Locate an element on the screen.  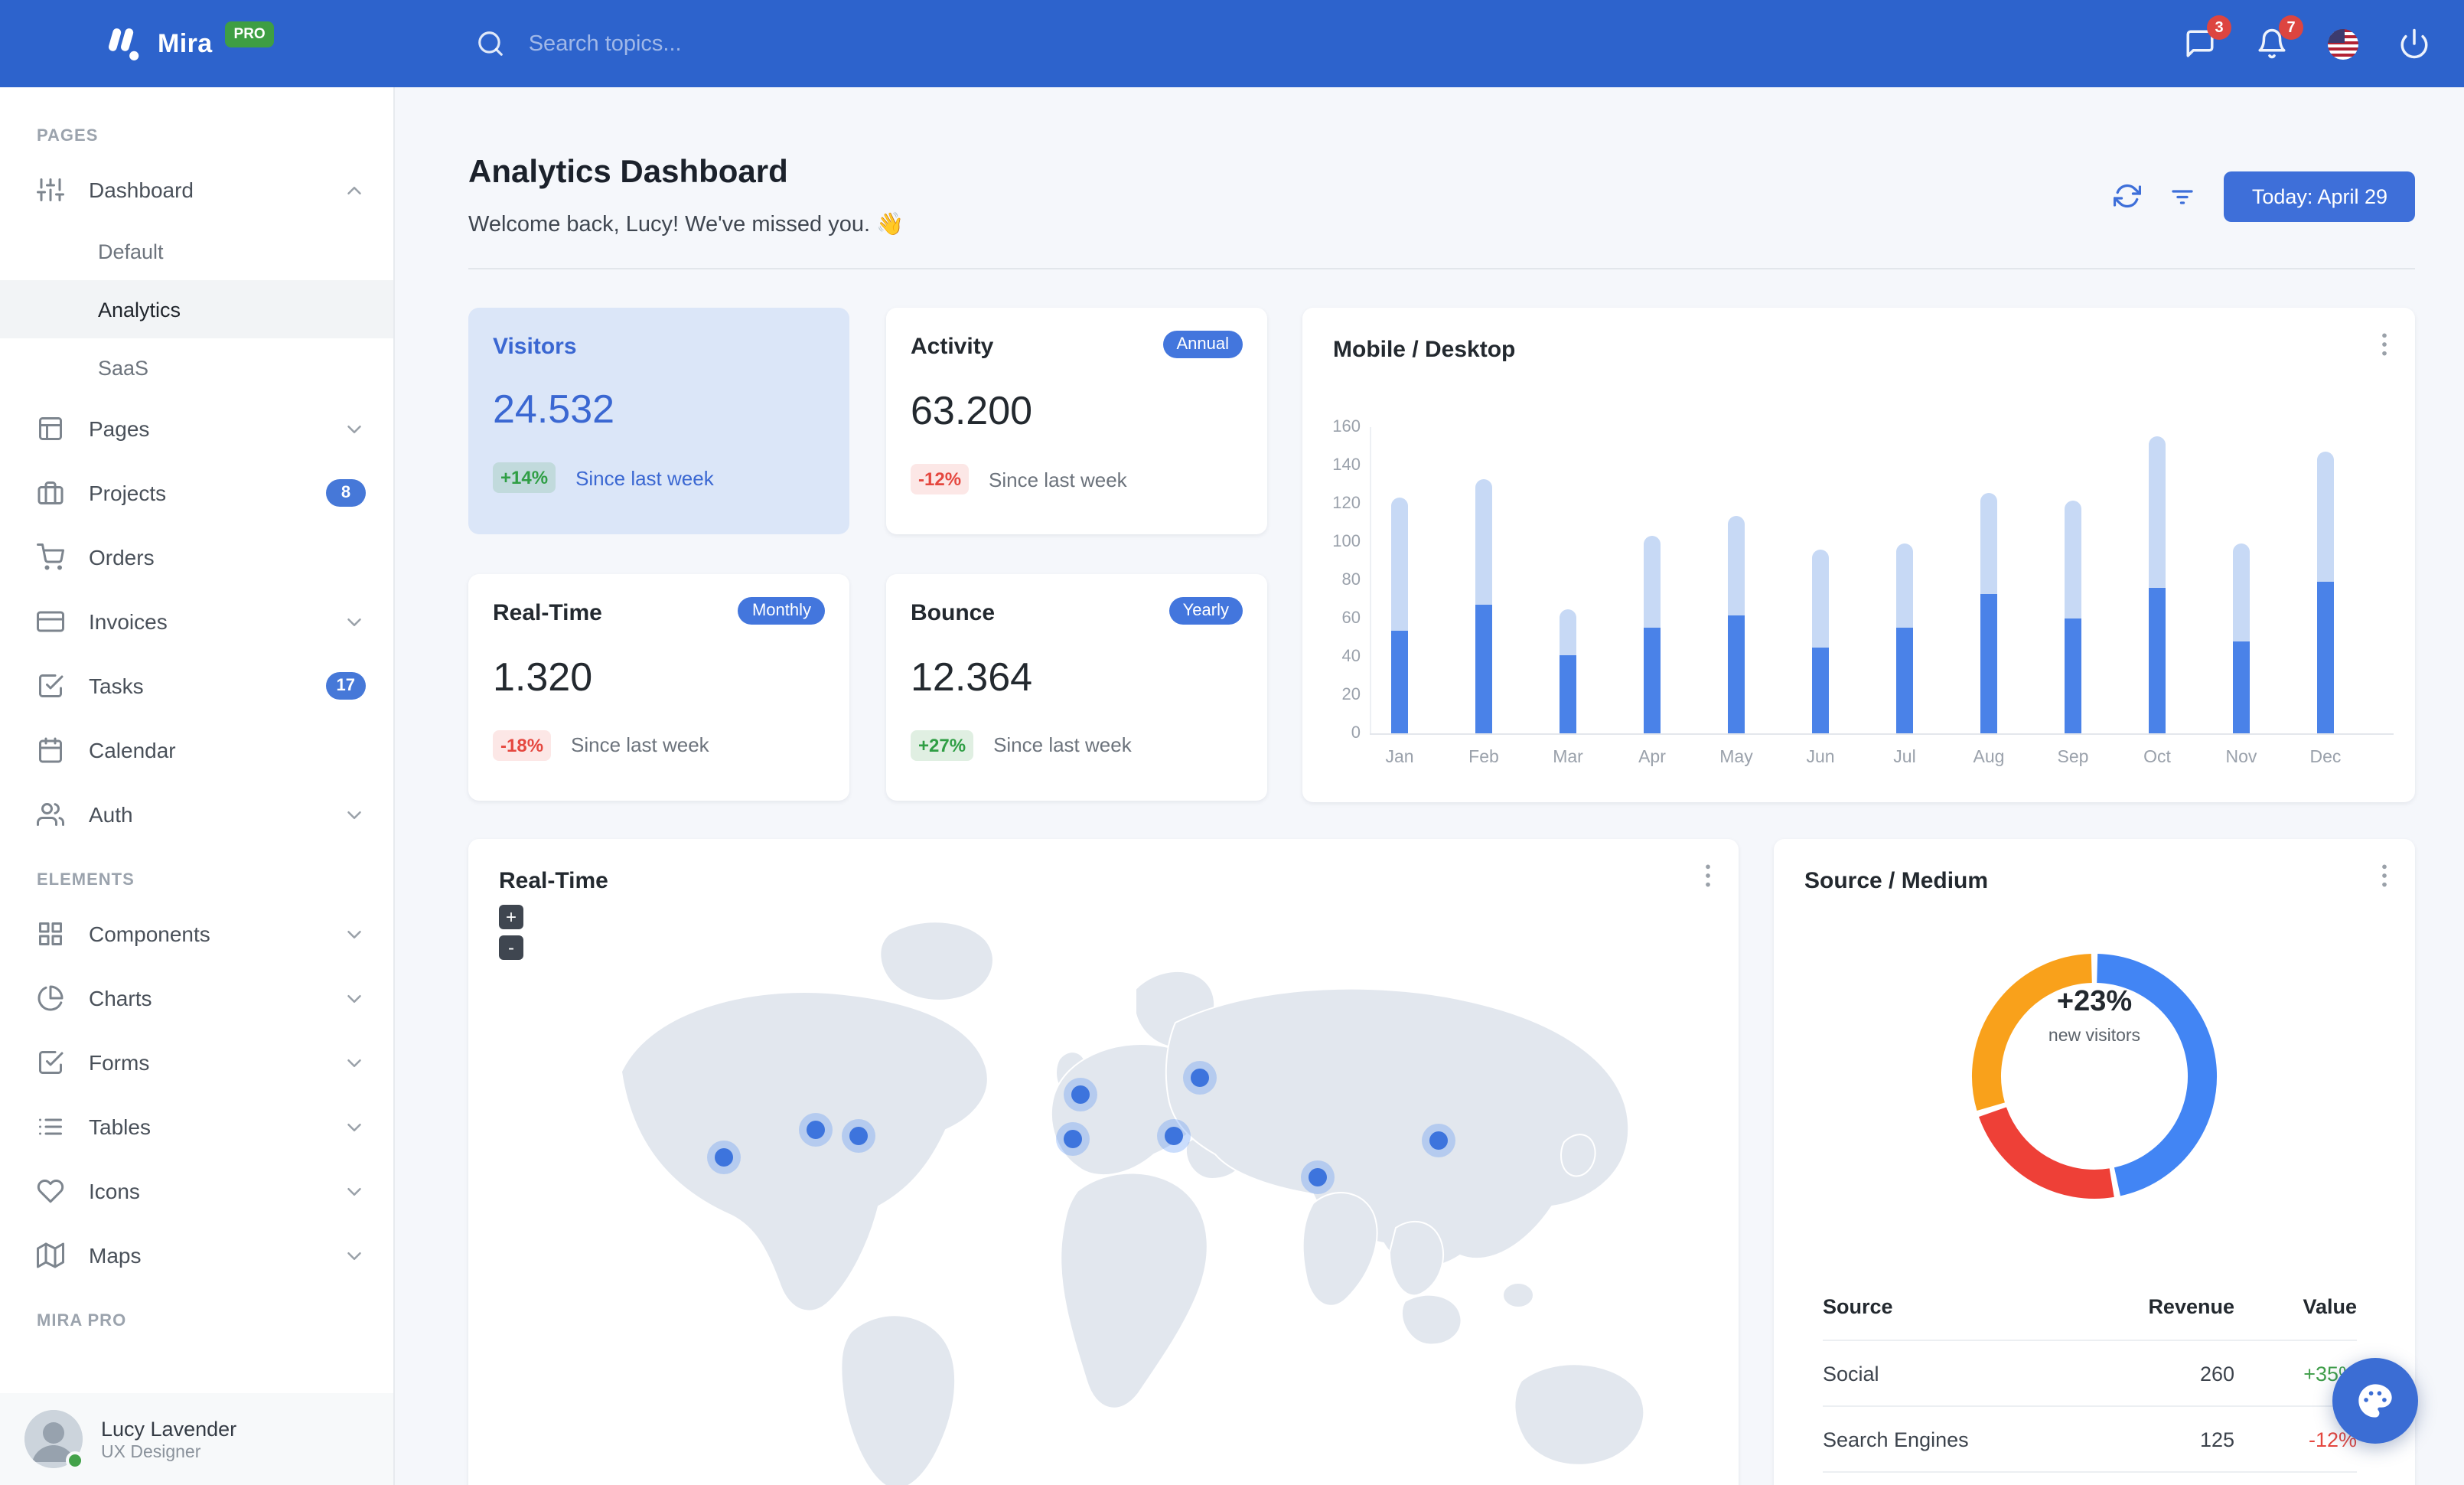
sidebar-item-charts: Charts is located at coordinates (197, 998).